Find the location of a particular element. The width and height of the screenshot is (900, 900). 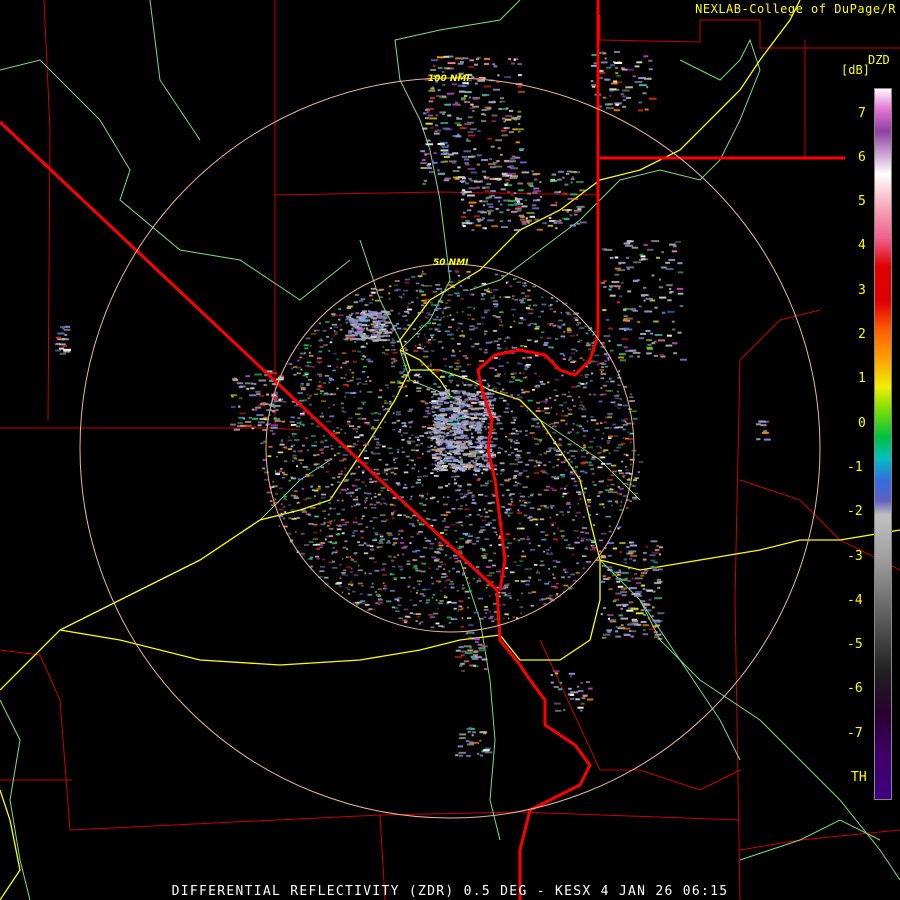

range-ring-label-50: 50 NMI is located at coordinates (451, 263).